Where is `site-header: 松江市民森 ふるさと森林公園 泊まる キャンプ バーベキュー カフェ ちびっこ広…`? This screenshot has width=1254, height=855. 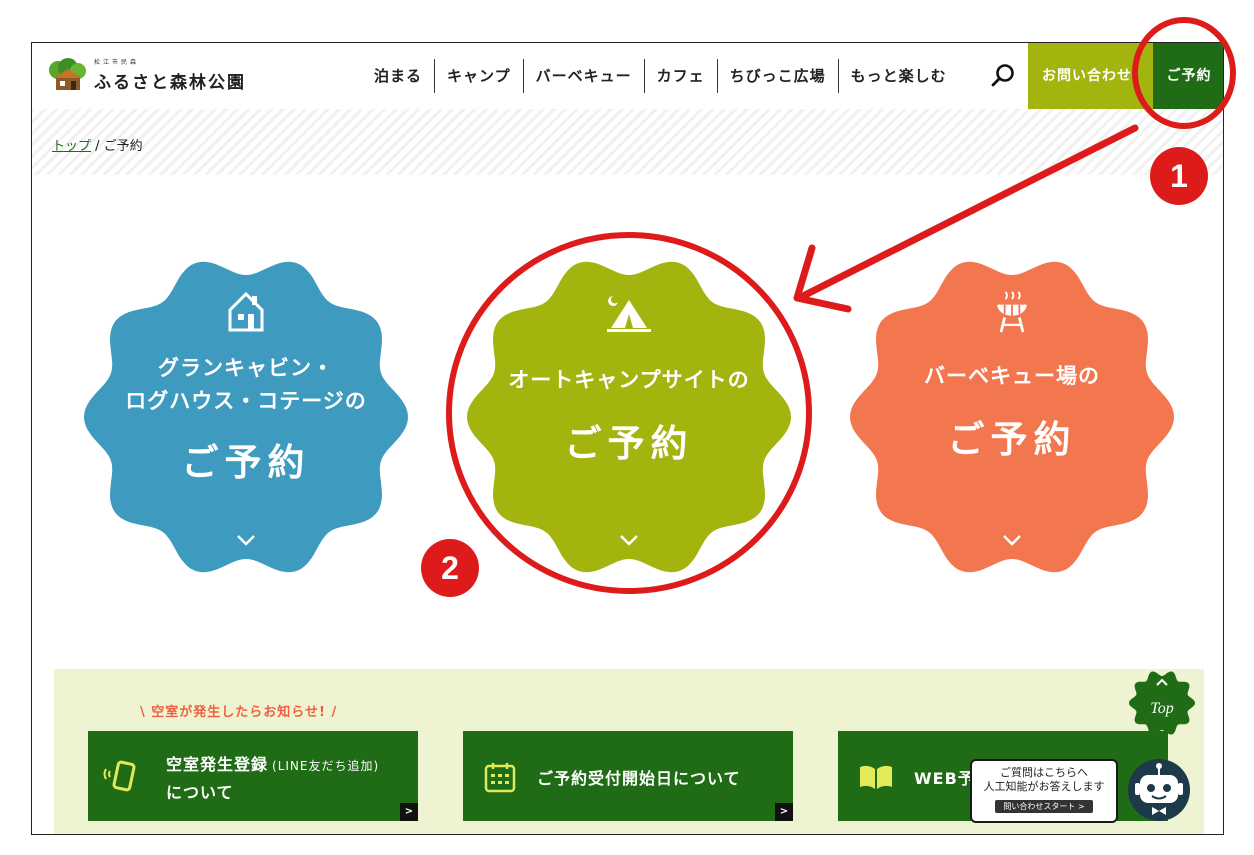 site-header: 松江市民森 ふるさと森林公園 泊まる キャンプ バーベキュー カフェ ちびっこ広… is located at coordinates (627, 76).